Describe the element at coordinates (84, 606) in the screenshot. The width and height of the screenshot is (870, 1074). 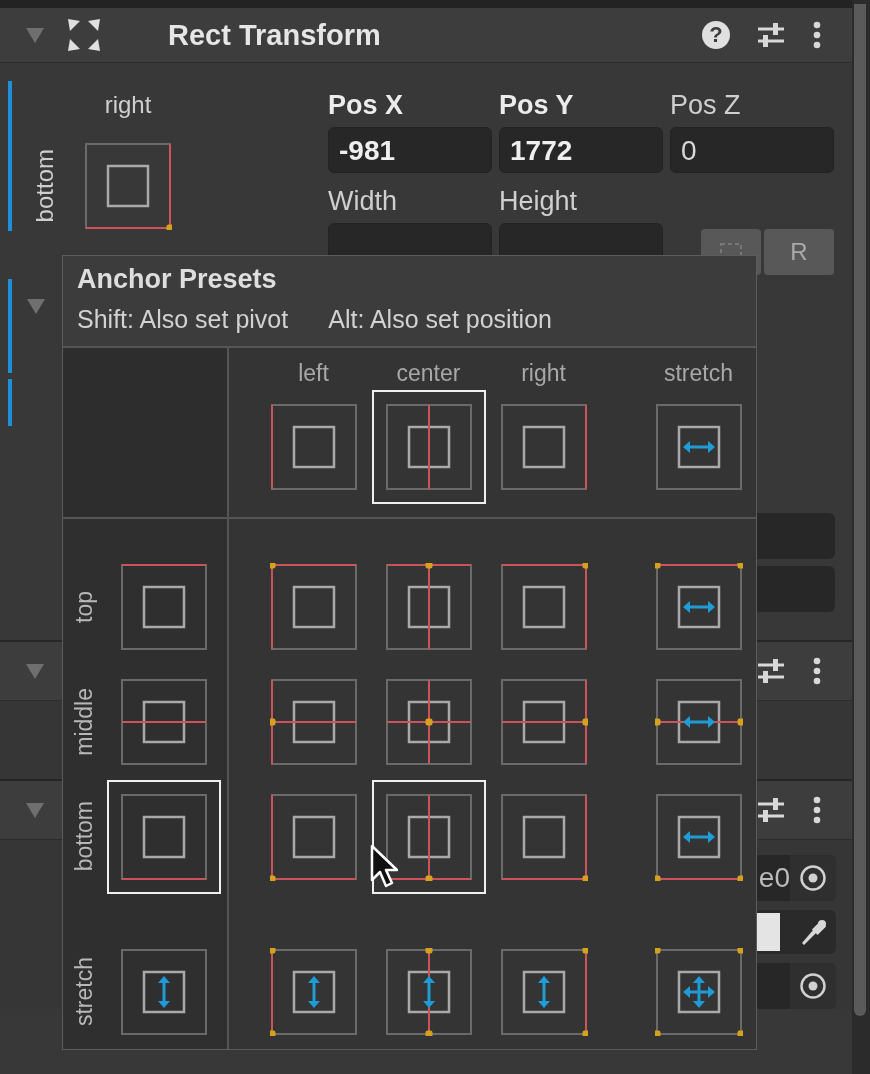
I see `row-label: top` at that location.